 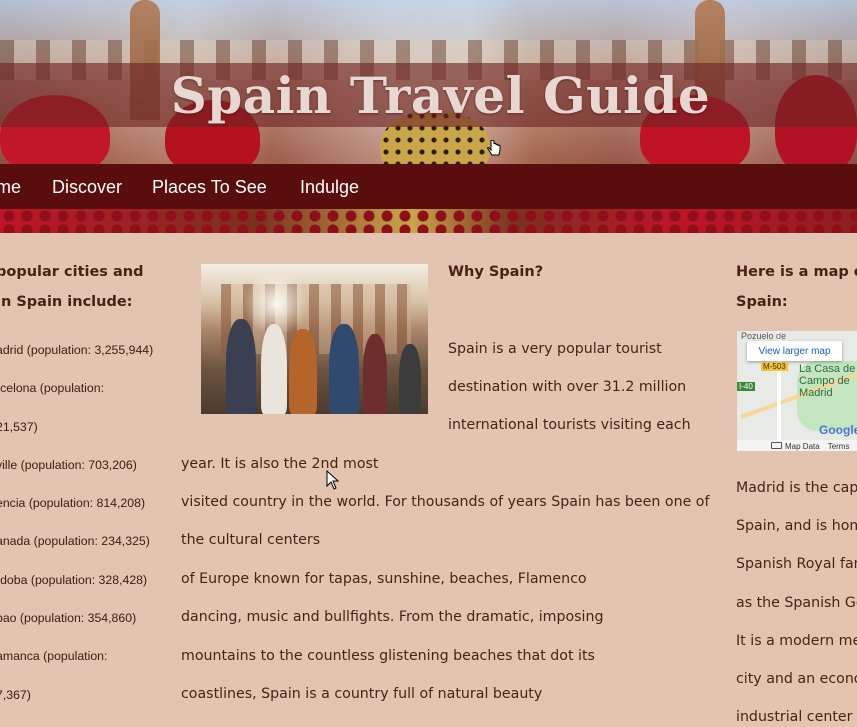 I want to click on city-item: encia (population: 814,208), so click(x=73, y=503).